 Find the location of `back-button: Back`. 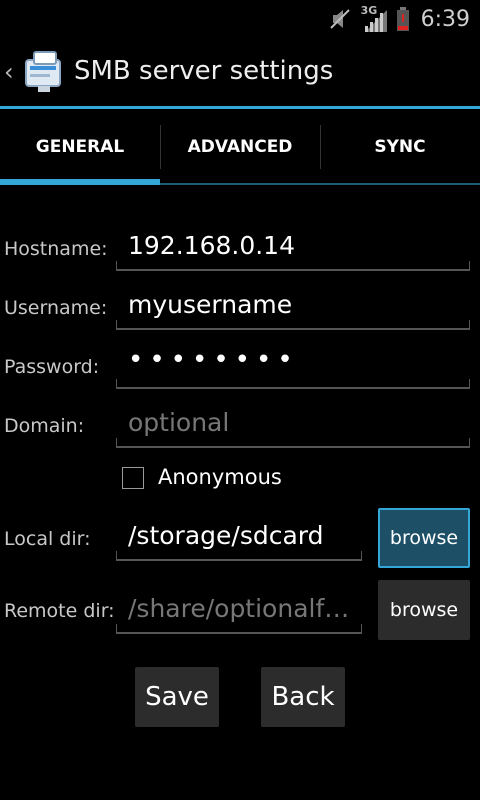

back-button: Back is located at coordinates (303, 697).